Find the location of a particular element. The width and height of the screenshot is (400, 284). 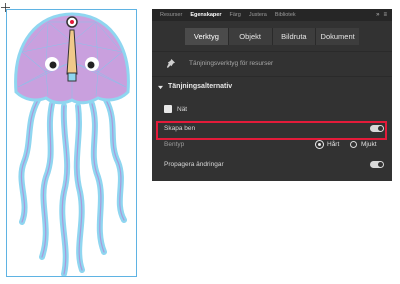

bone-type-hard-label: Hårt is located at coordinates (333, 144).